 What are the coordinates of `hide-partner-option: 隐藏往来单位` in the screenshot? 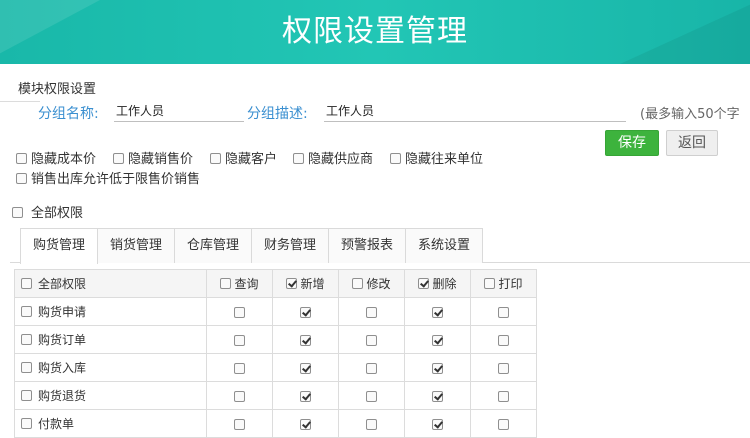 It's located at (436, 157).